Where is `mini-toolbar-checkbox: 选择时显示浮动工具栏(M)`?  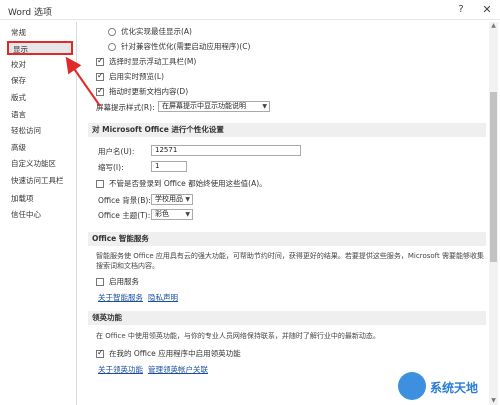
mini-toolbar-checkbox: 选择时显示浮动工具栏(M) is located at coordinates (146, 61).